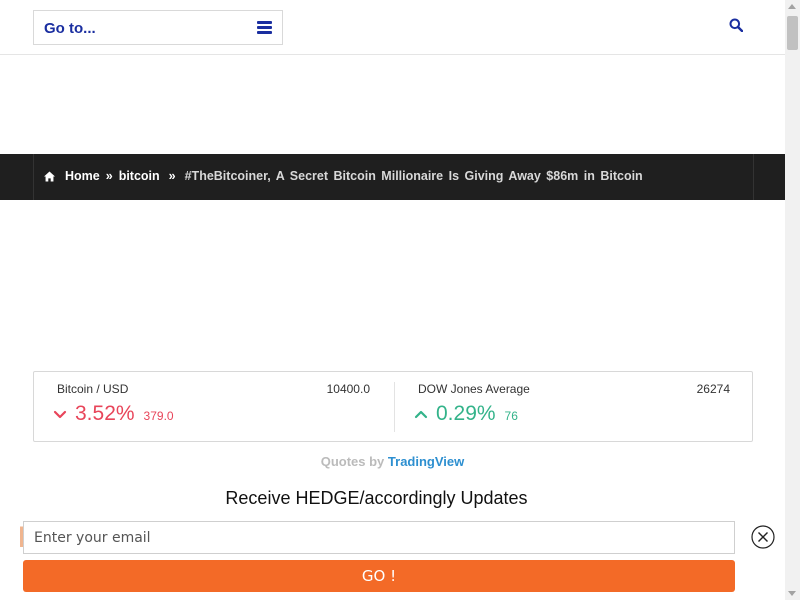 This screenshot has width=800, height=600. What do you see at coordinates (376, 498) in the screenshot?
I see `subscribe-title: Receive HEDGE/accordingly Updates` at bounding box center [376, 498].